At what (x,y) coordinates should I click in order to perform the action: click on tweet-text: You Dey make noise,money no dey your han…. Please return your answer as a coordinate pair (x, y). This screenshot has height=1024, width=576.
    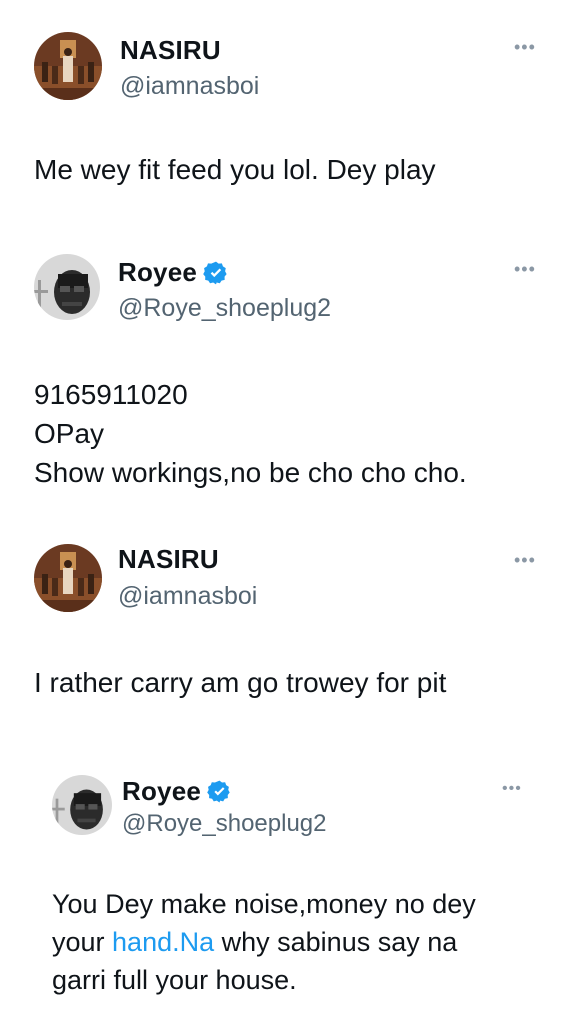
    Looking at the image, I should click on (264, 942).